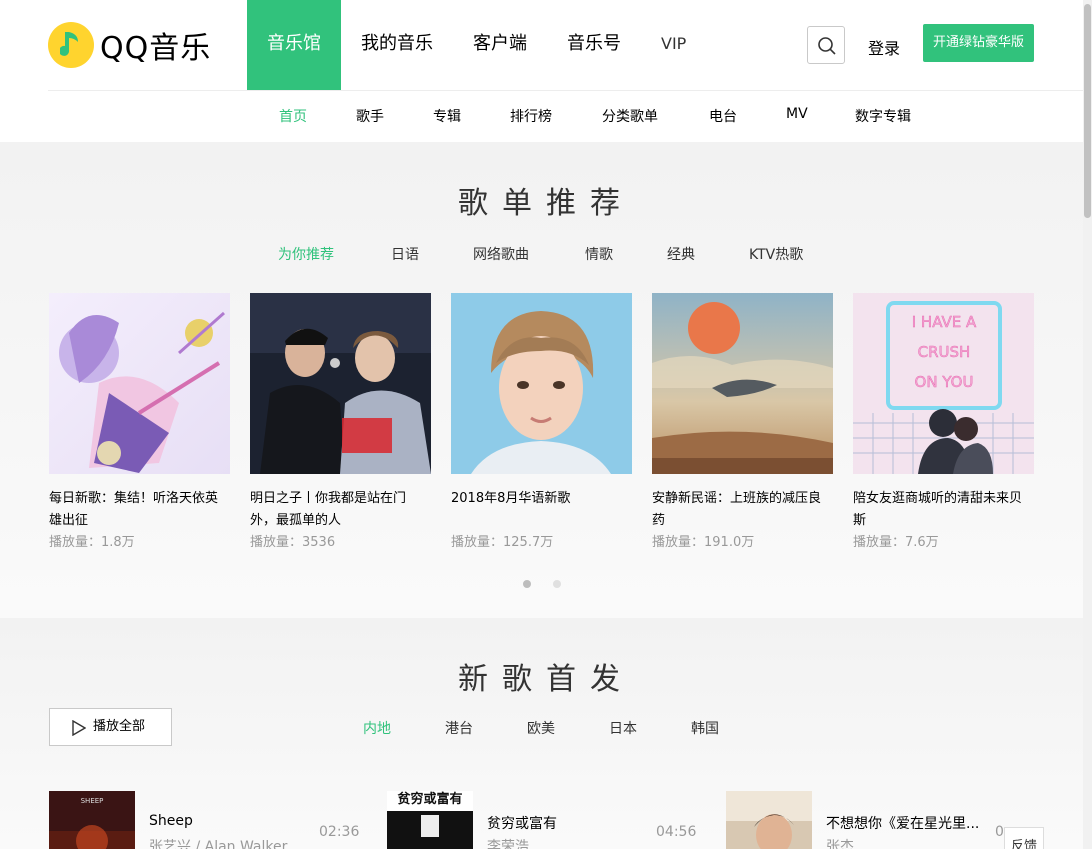  I want to click on nav-music-hall: 音乐馆, so click(294, 45).